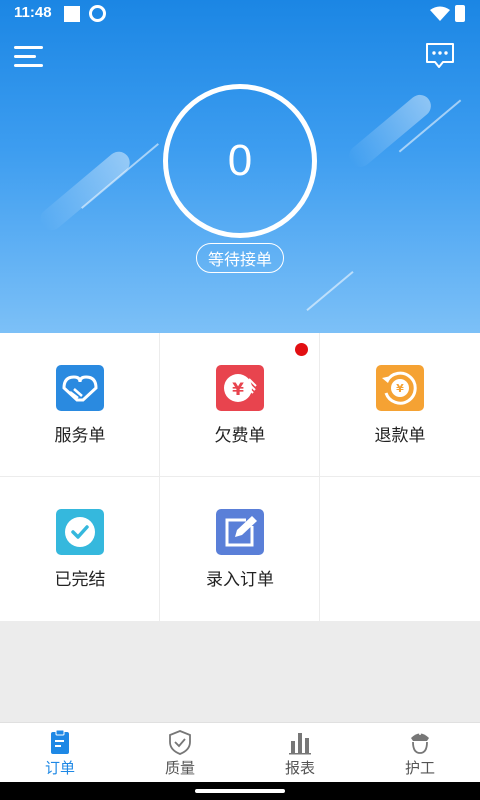  I want to click on sync-icon, so click(97, 13).